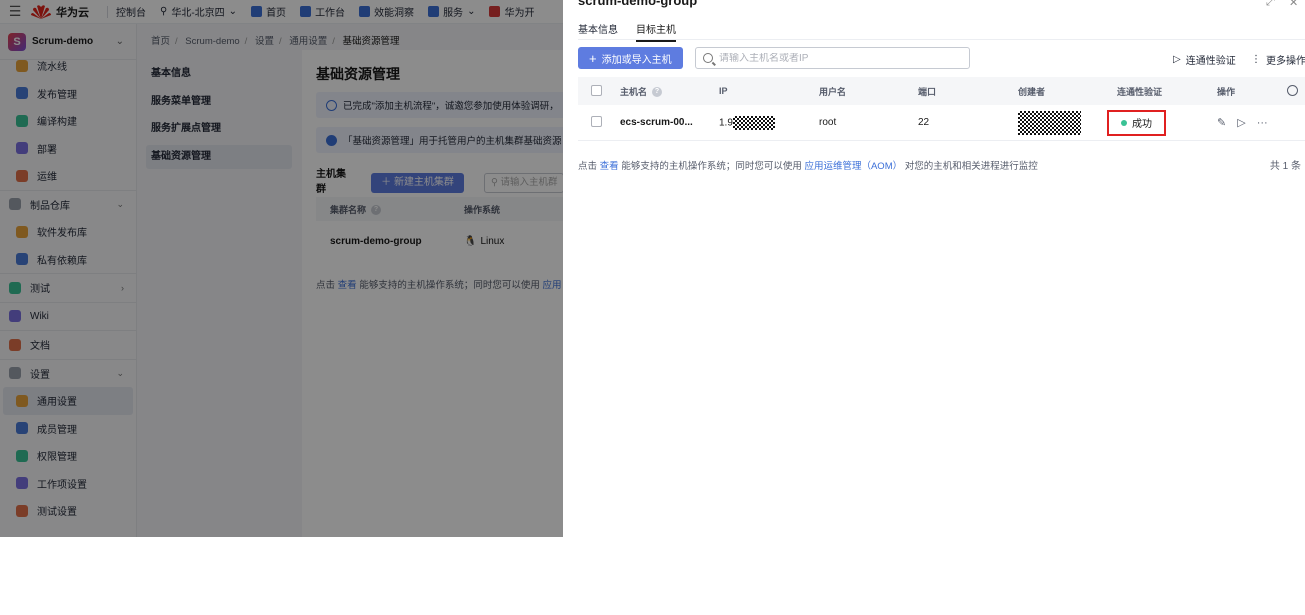 Image resolution: width=1305 pixels, height=615 pixels. I want to click on more-actions-button: ⋮ 更多操作, so click(1278, 59).